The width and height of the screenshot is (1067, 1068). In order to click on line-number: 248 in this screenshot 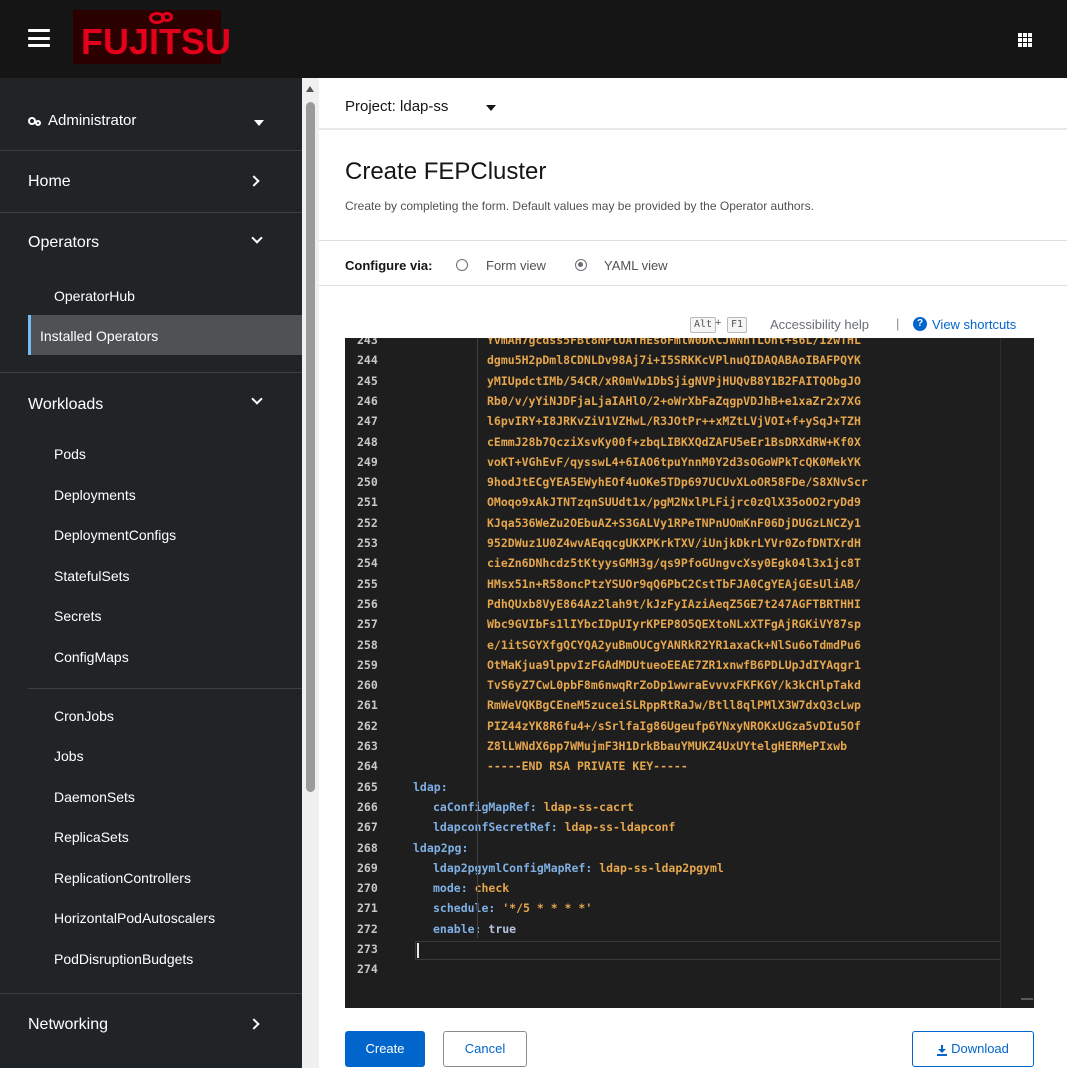, I will do `click(367, 441)`.